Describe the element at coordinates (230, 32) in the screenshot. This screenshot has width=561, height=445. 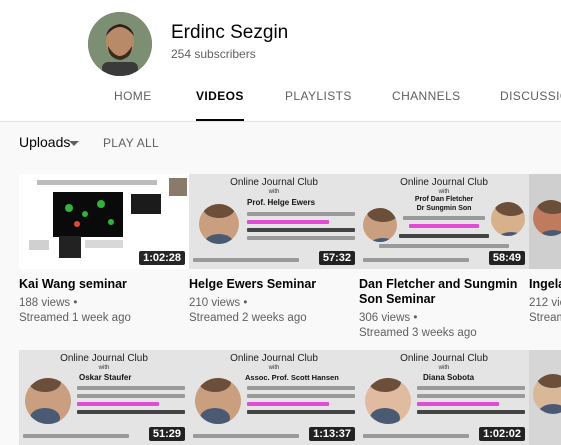
I see `channel-name: Erdinc Sezgin` at that location.